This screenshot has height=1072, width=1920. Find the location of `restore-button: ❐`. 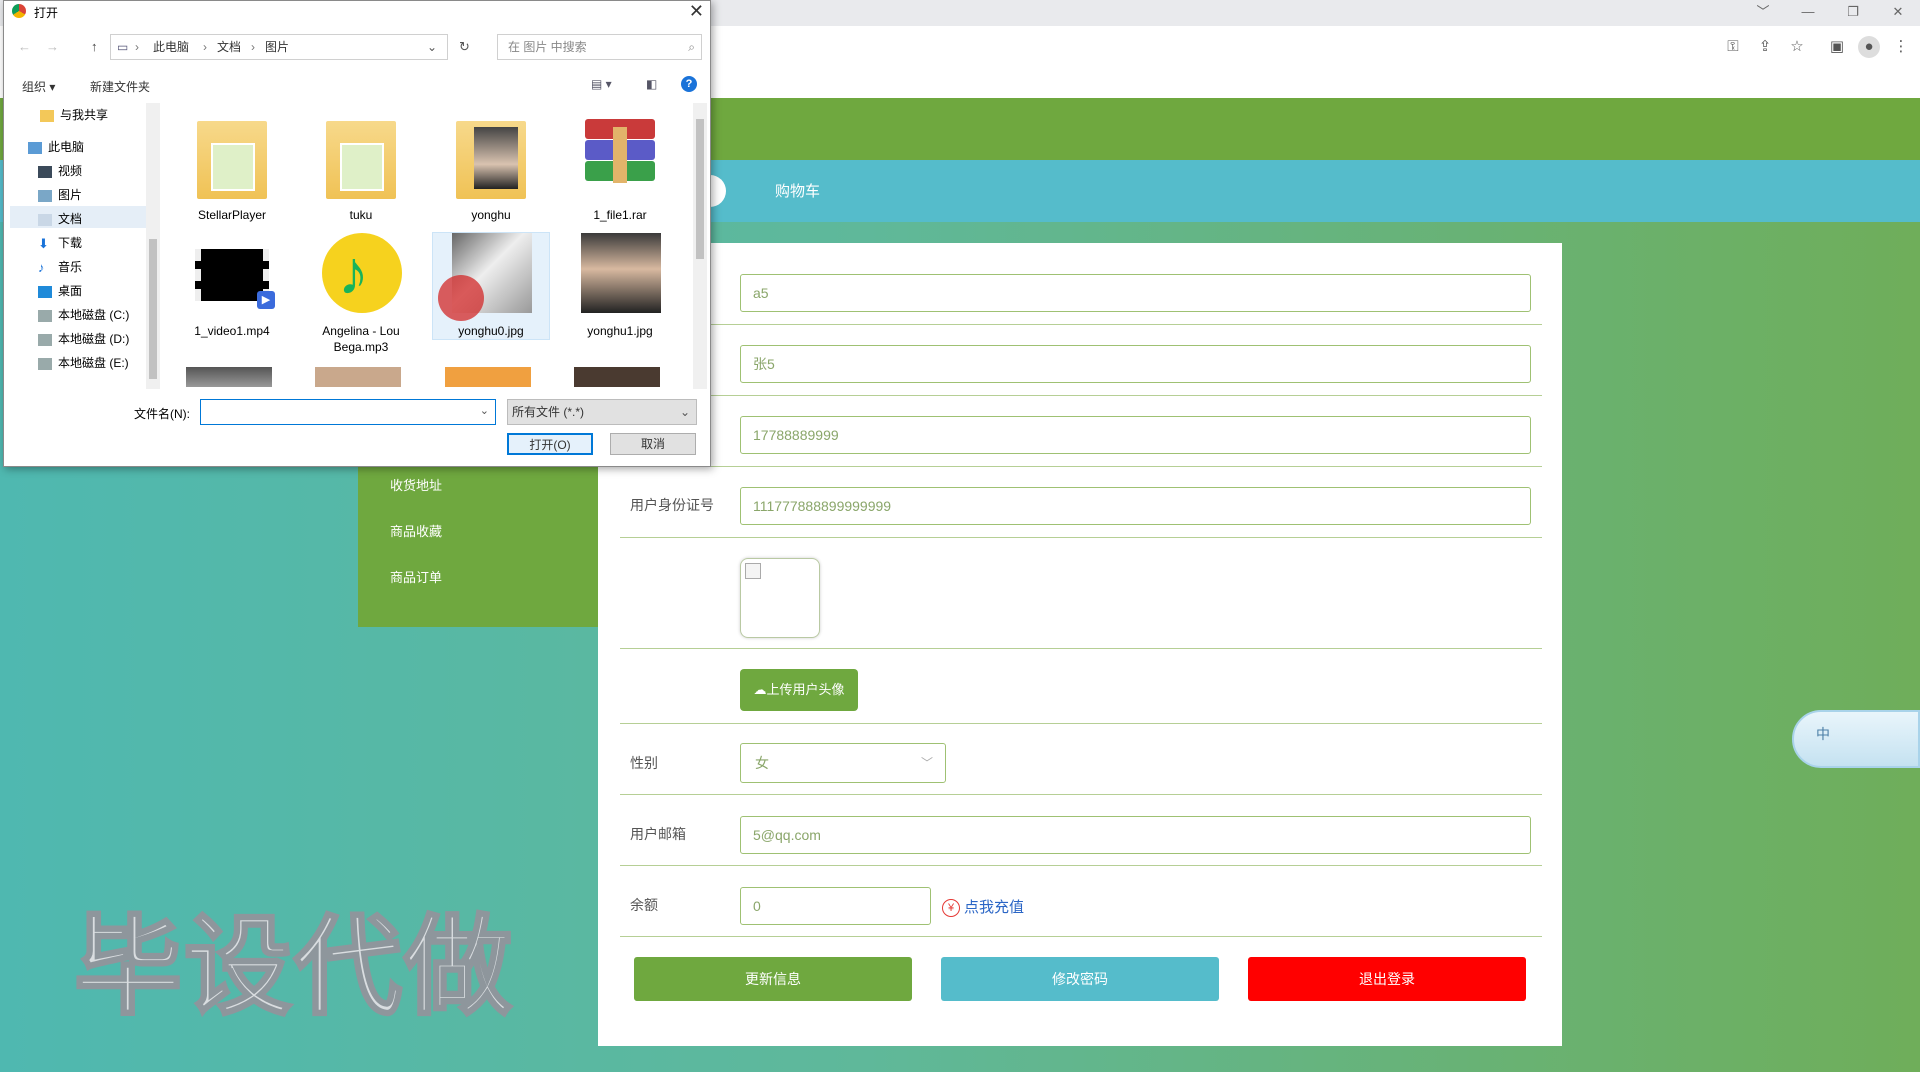

restore-button: ❐ is located at coordinates (1853, 12).